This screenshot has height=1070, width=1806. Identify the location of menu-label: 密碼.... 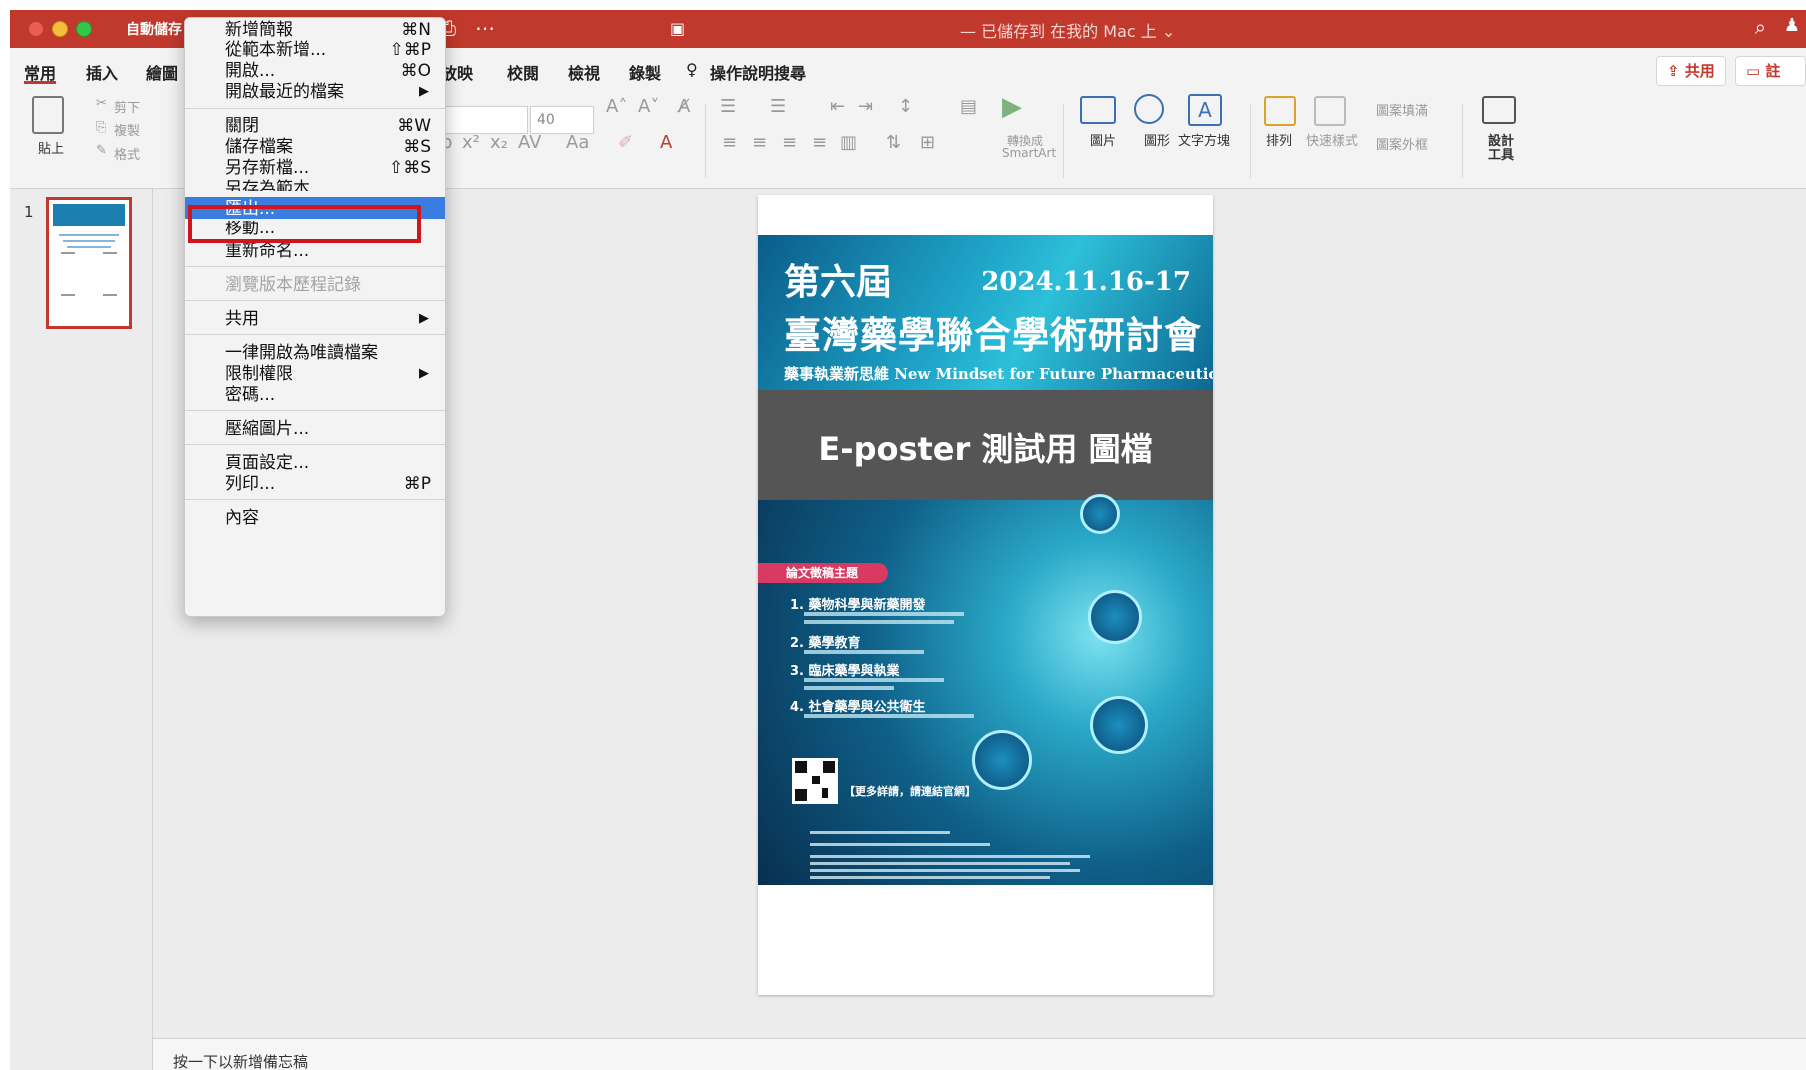
(250, 395).